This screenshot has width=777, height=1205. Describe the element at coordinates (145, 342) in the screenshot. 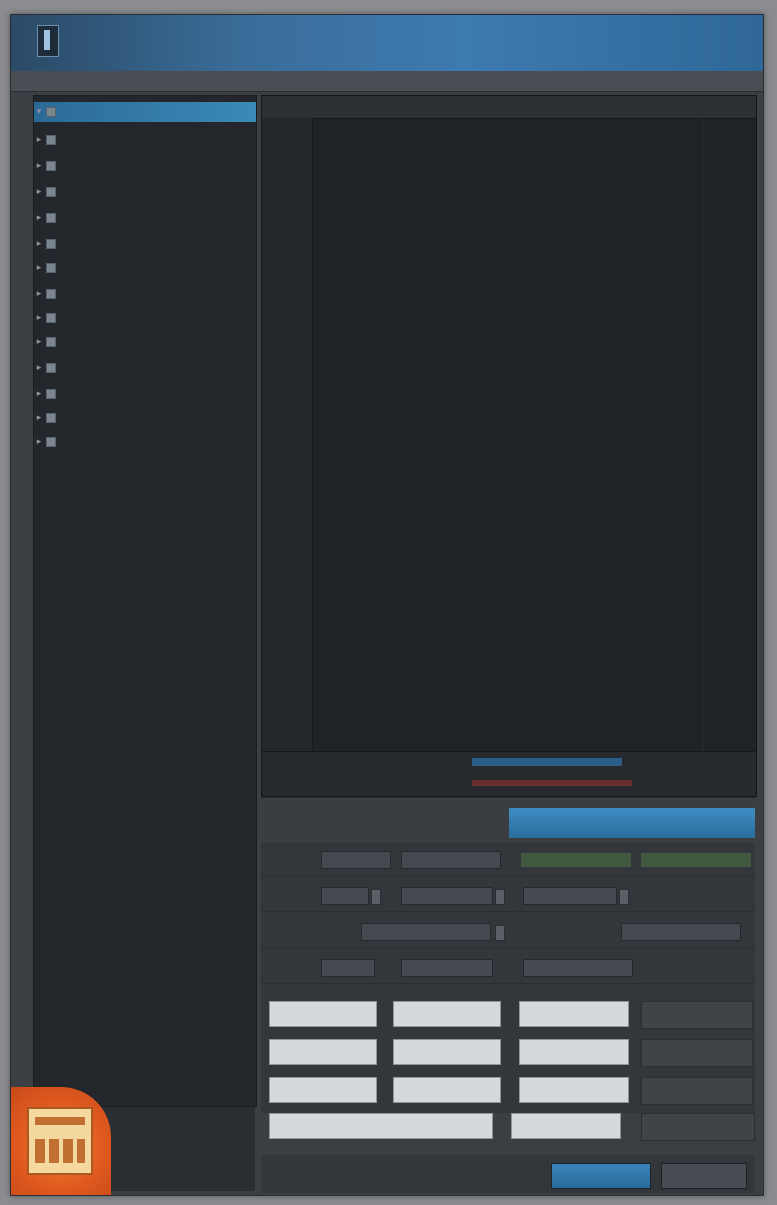

I see `tree-item-9: ▸` at that location.